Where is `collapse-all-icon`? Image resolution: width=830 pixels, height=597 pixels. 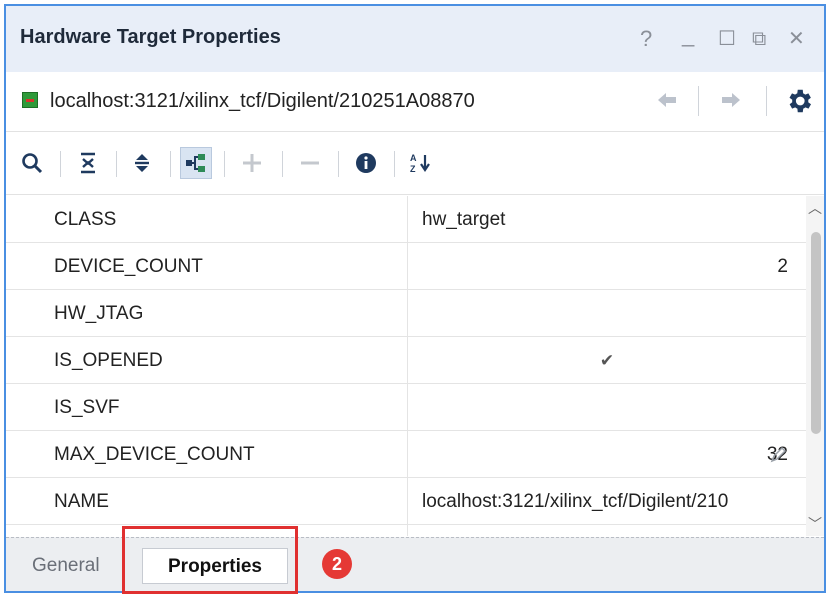
collapse-all-icon is located at coordinates (88, 163).